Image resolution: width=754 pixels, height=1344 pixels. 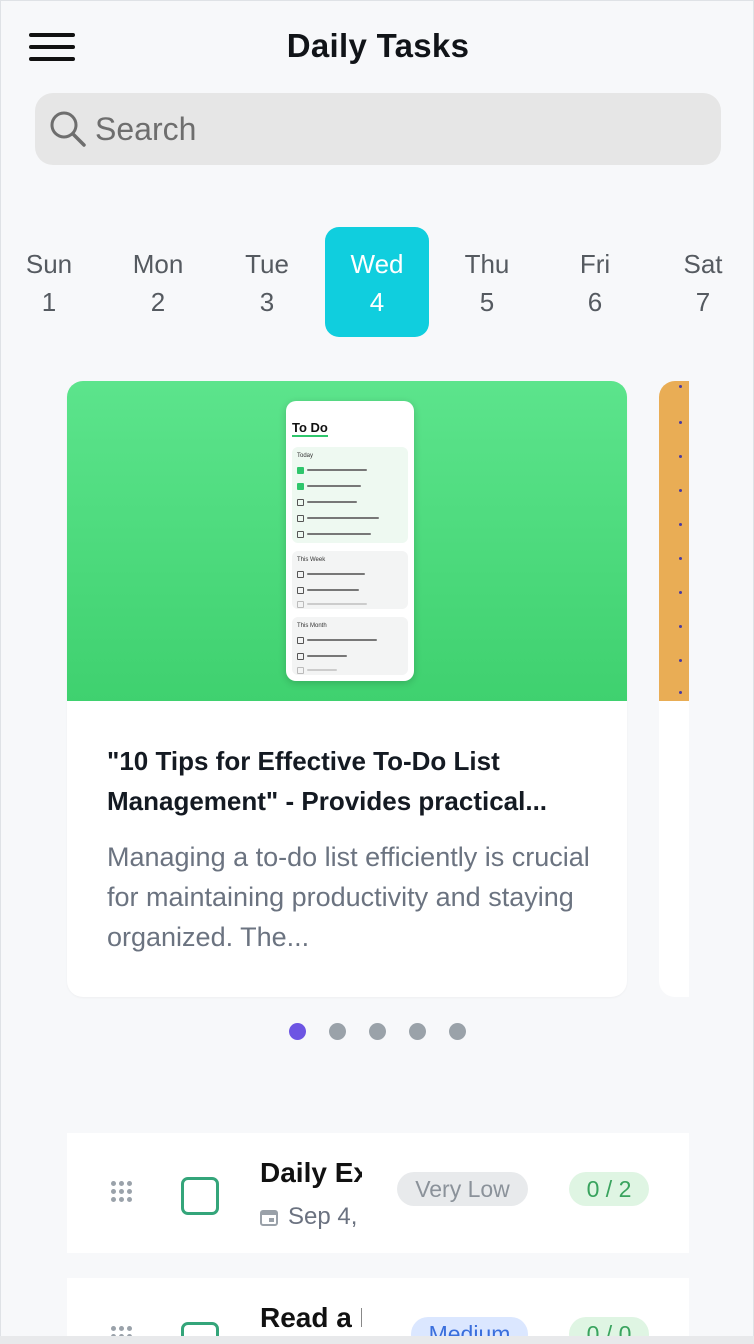 I want to click on calendar-icon, so click(x=269, y=1218).